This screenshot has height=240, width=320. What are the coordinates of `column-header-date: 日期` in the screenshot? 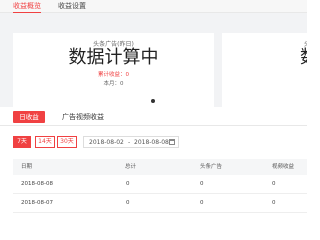 It's located at (27, 167).